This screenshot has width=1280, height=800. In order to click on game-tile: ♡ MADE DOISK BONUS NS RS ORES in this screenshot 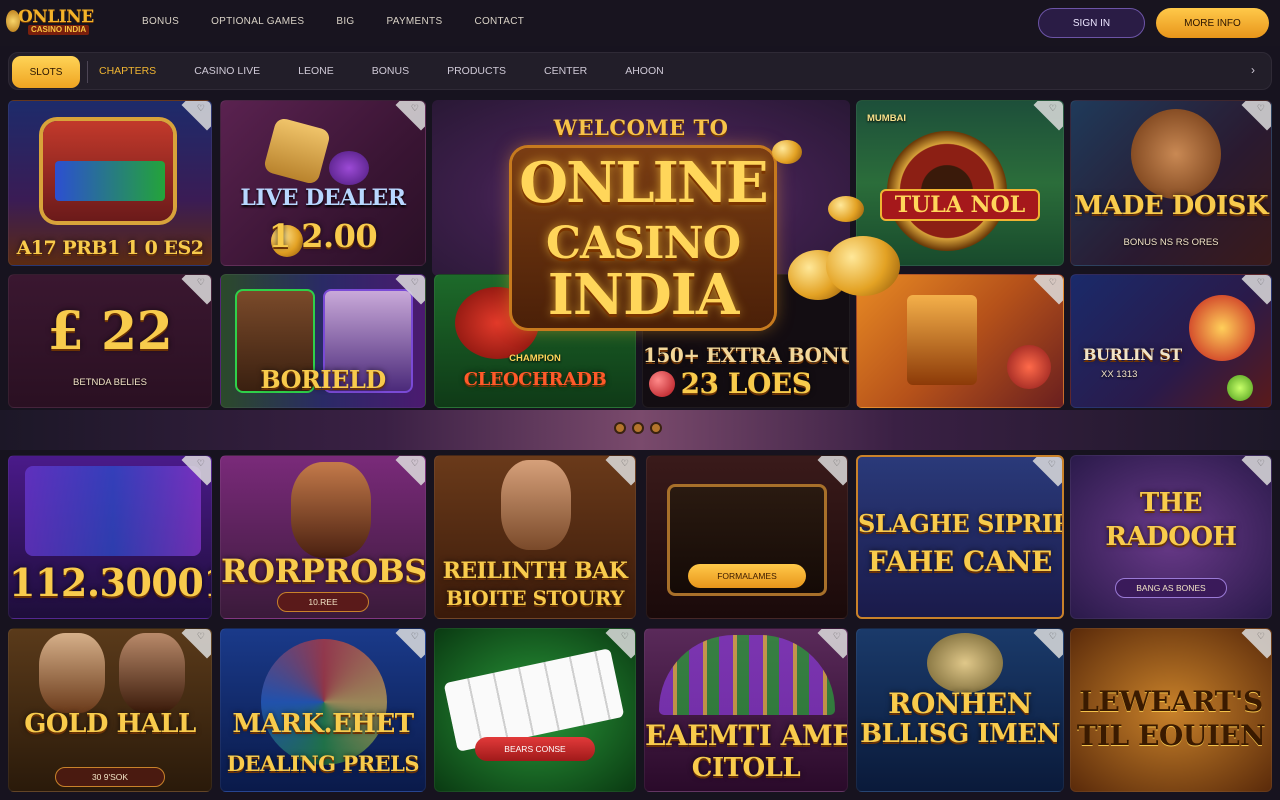, I will do `click(1171, 183)`.